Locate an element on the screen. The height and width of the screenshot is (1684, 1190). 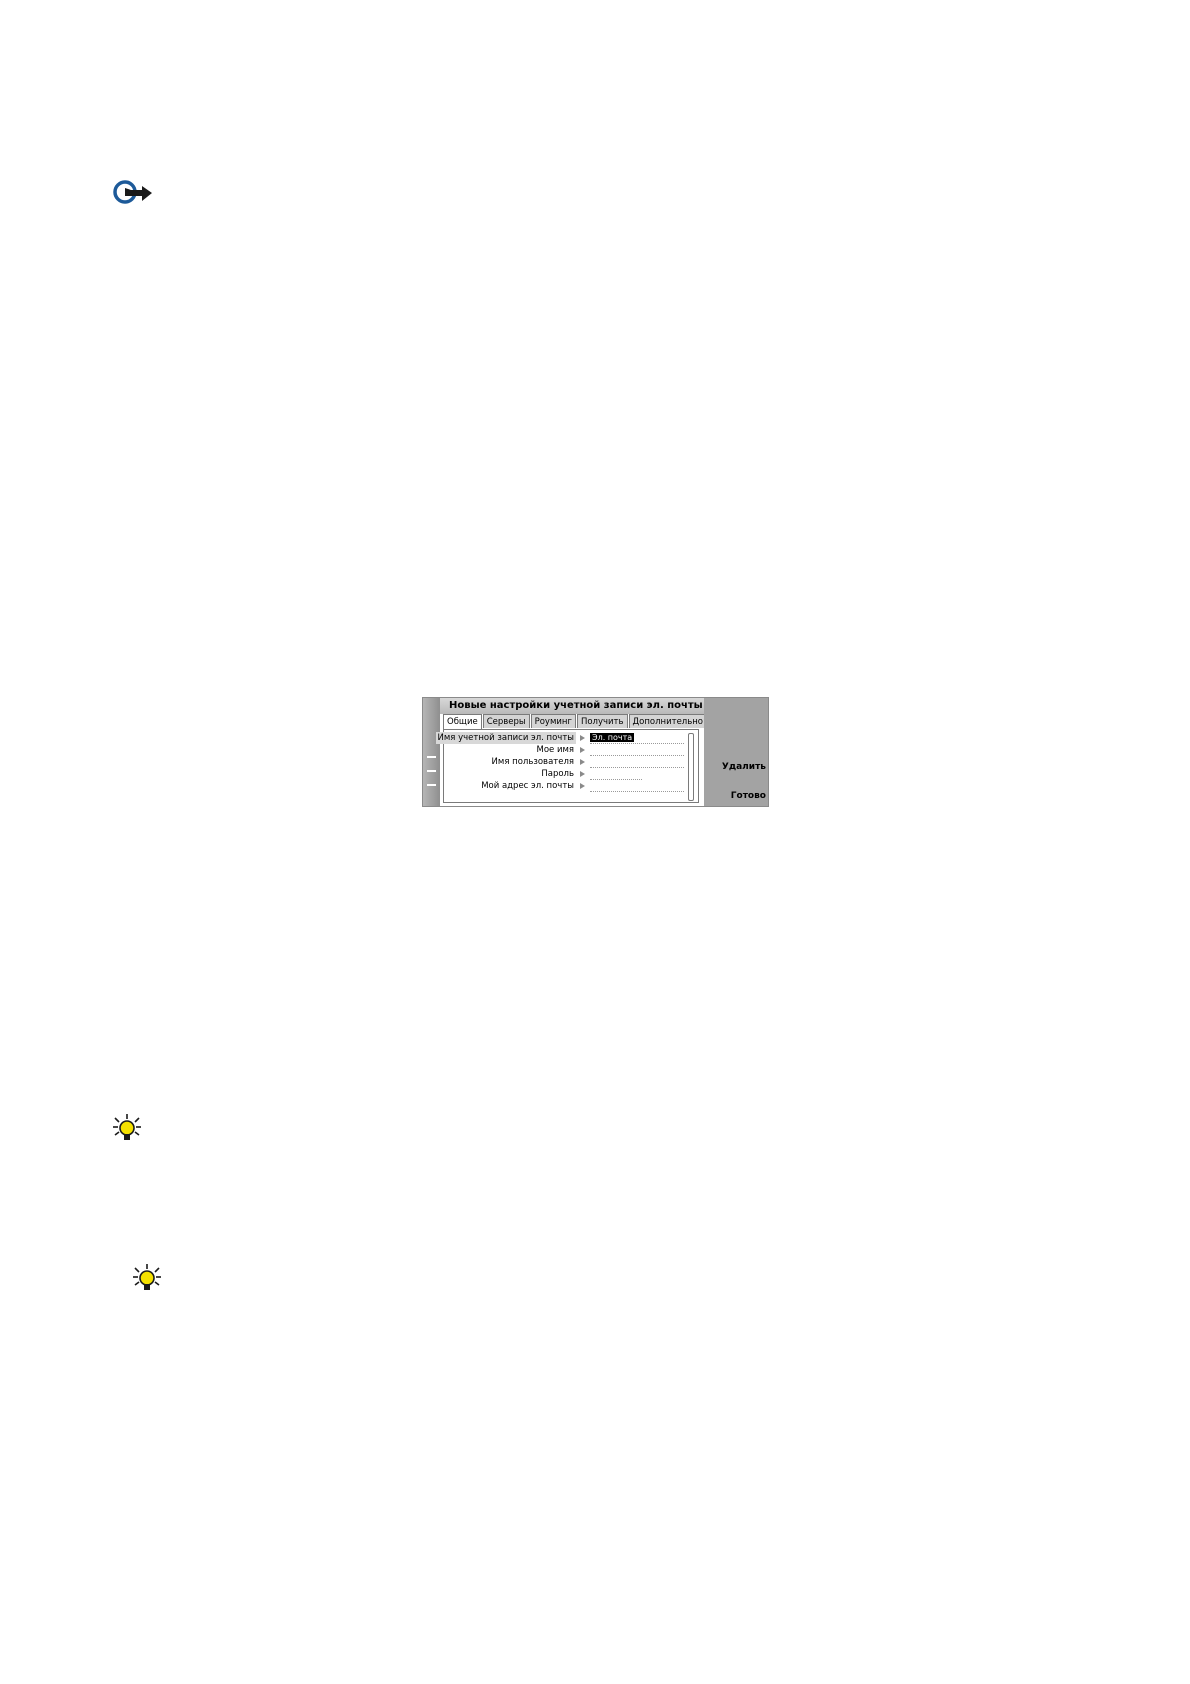
field-value: Эл. почта is located at coordinates (612, 737).